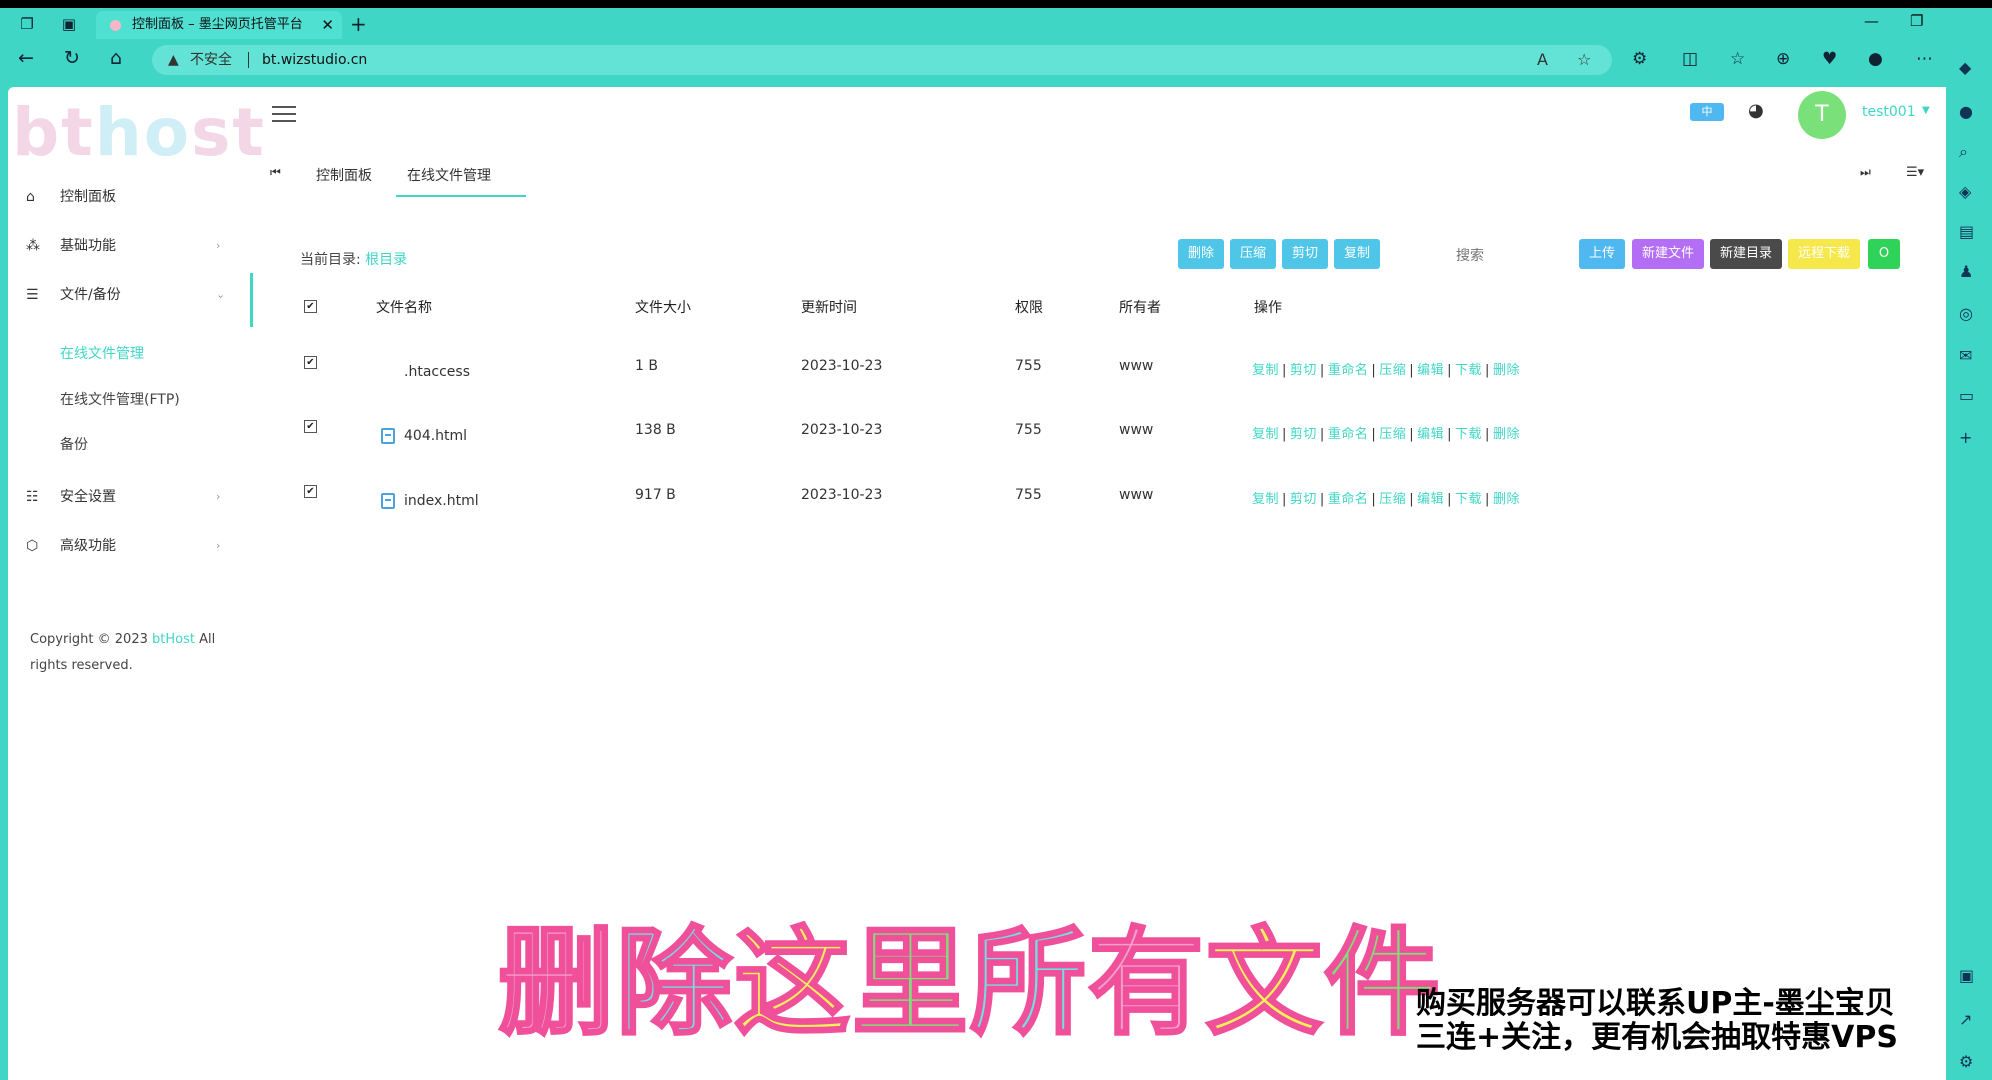  Describe the element at coordinates (133, 197) in the screenshot. I see `sidebar-item-dashboard: ⌂ 控制面板` at that location.